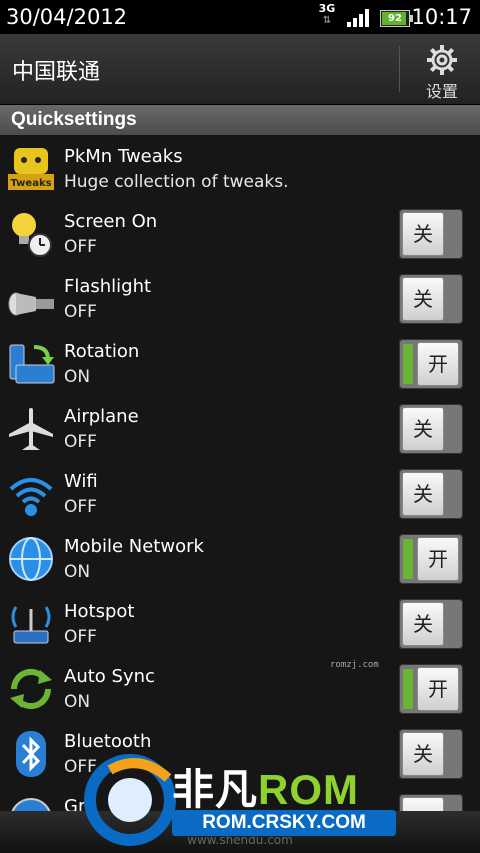 The height and width of the screenshot is (853, 480). Describe the element at coordinates (31, 804) in the screenshot. I see `gps-icon` at that location.